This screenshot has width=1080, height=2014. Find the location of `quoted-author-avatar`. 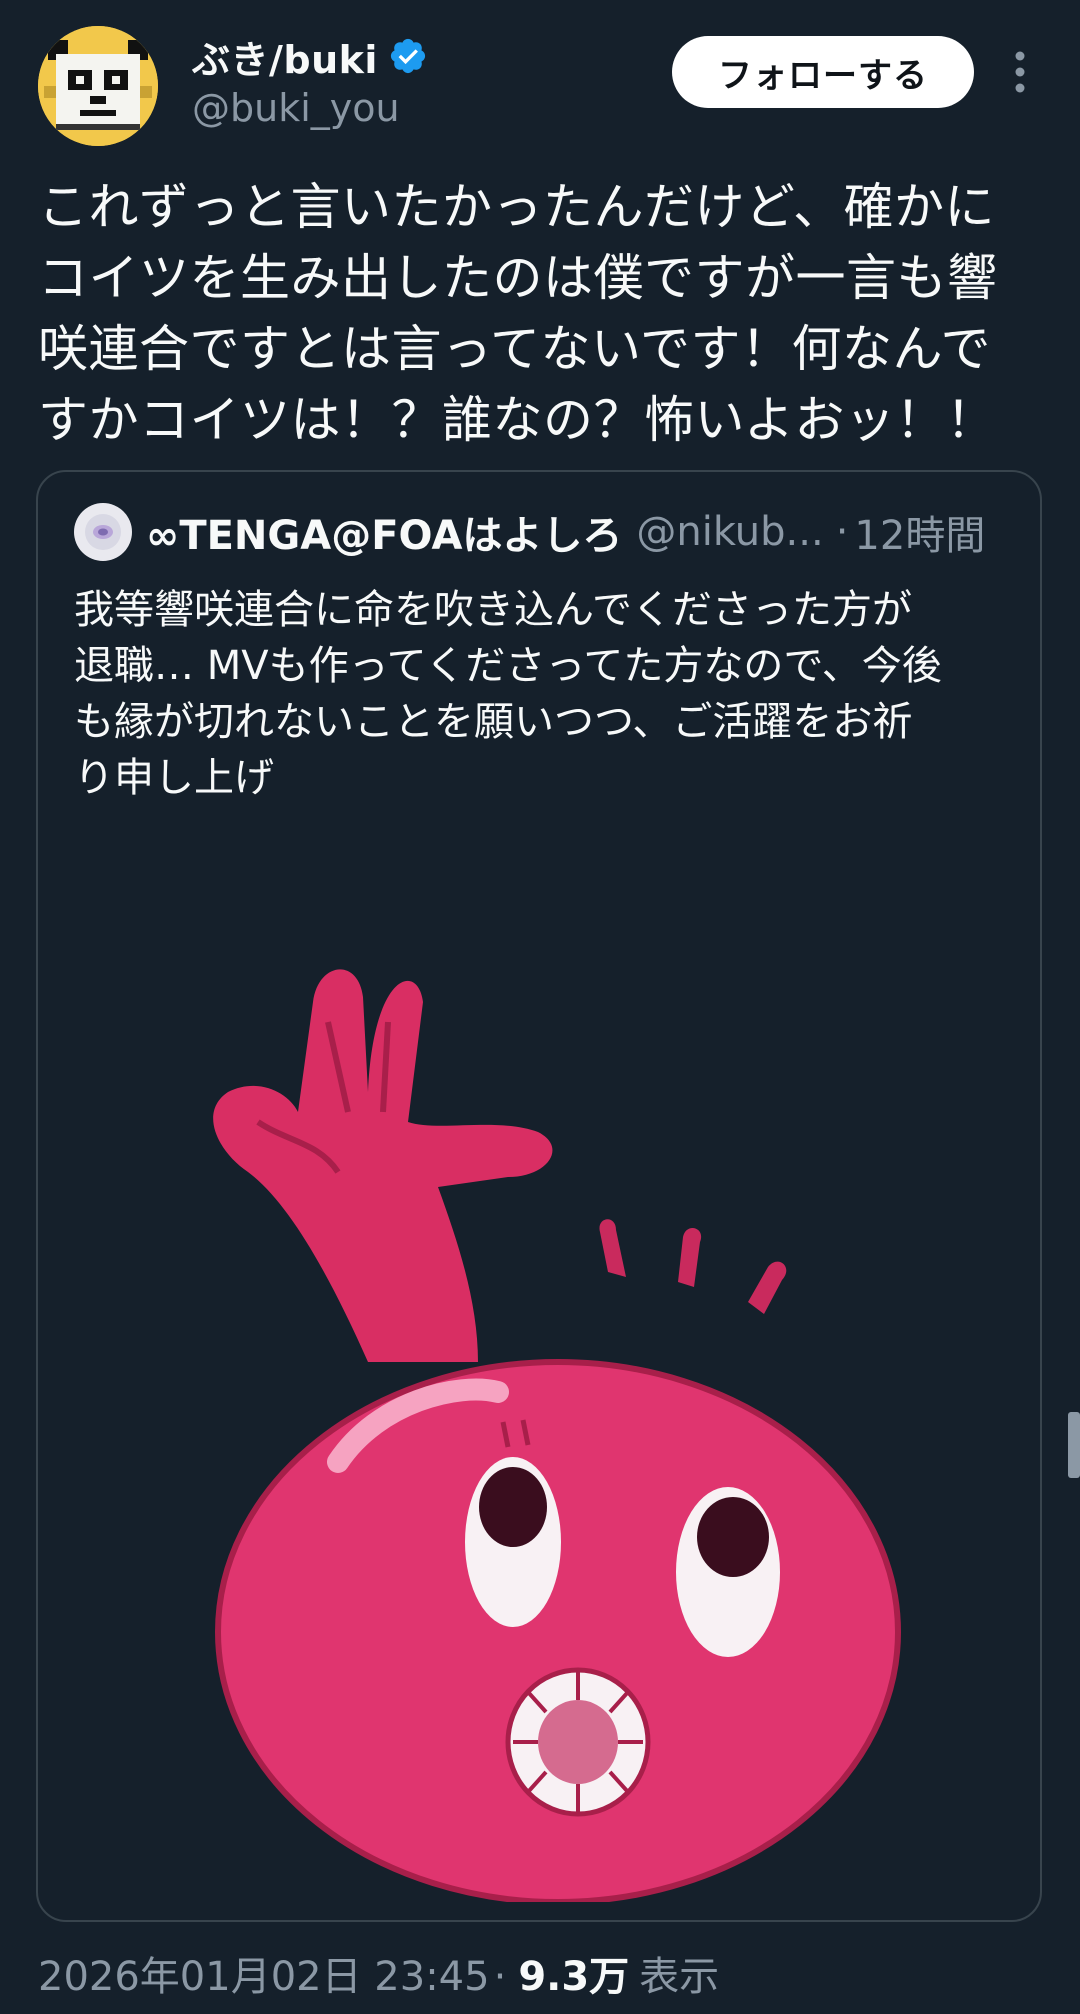

quoted-author-avatar is located at coordinates (103, 532).